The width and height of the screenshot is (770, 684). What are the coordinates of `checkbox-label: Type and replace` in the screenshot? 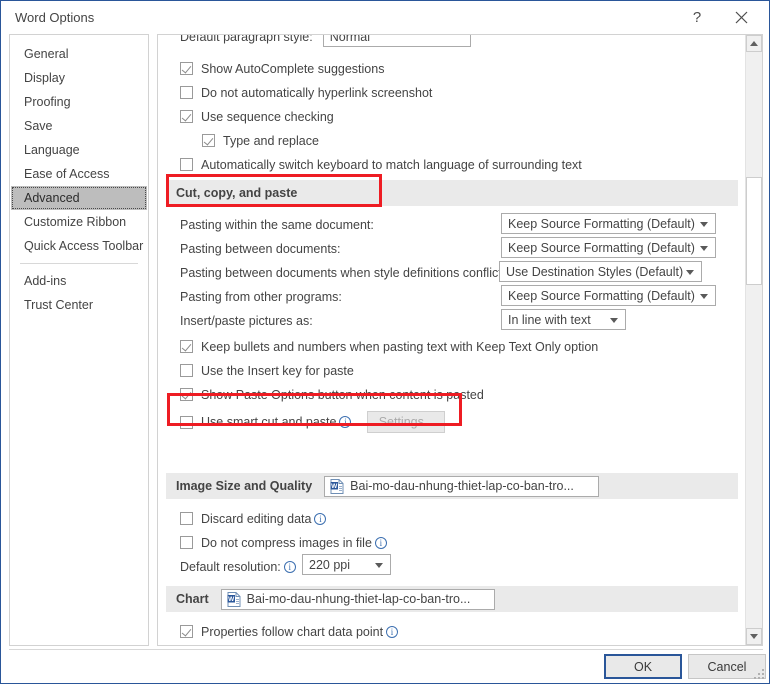 It's located at (271, 140).